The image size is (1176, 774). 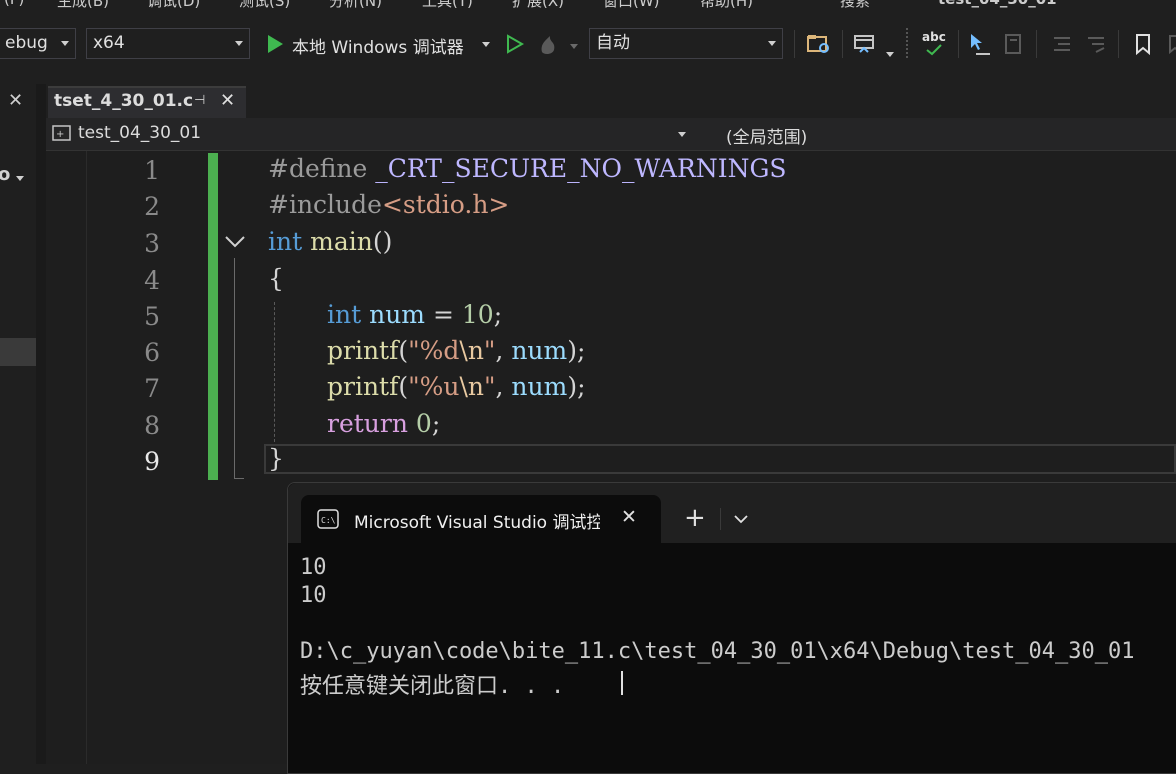 I want to click on bookmark-list-icon, so click(x=1013, y=44).